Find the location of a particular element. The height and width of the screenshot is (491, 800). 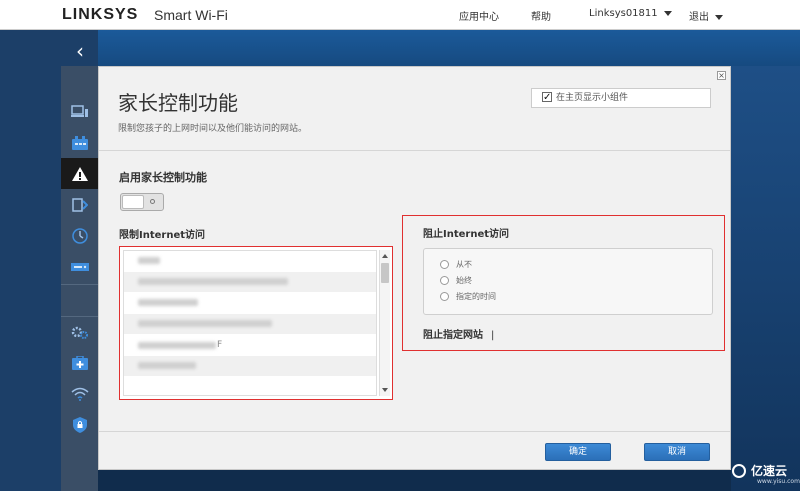

guest-access-icon is located at coordinates (79, 142).